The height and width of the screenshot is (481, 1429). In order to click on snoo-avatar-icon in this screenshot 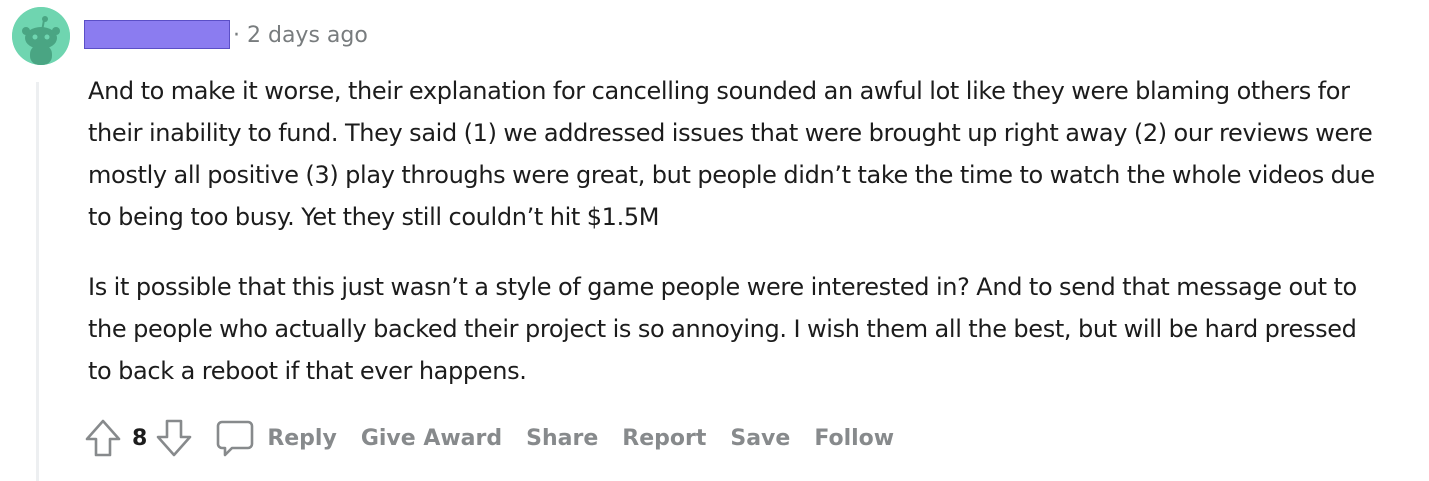, I will do `click(41, 36)`.